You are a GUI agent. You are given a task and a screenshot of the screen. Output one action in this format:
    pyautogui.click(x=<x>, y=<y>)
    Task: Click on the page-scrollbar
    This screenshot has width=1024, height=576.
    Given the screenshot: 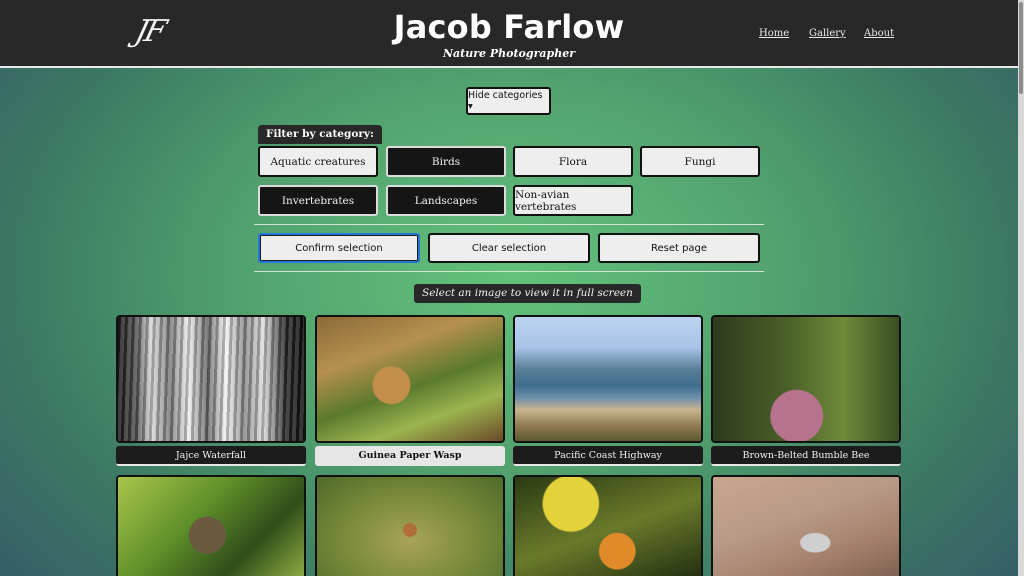 What is the action you would take?
    pyautogui.click(x=1021, y=288)
    